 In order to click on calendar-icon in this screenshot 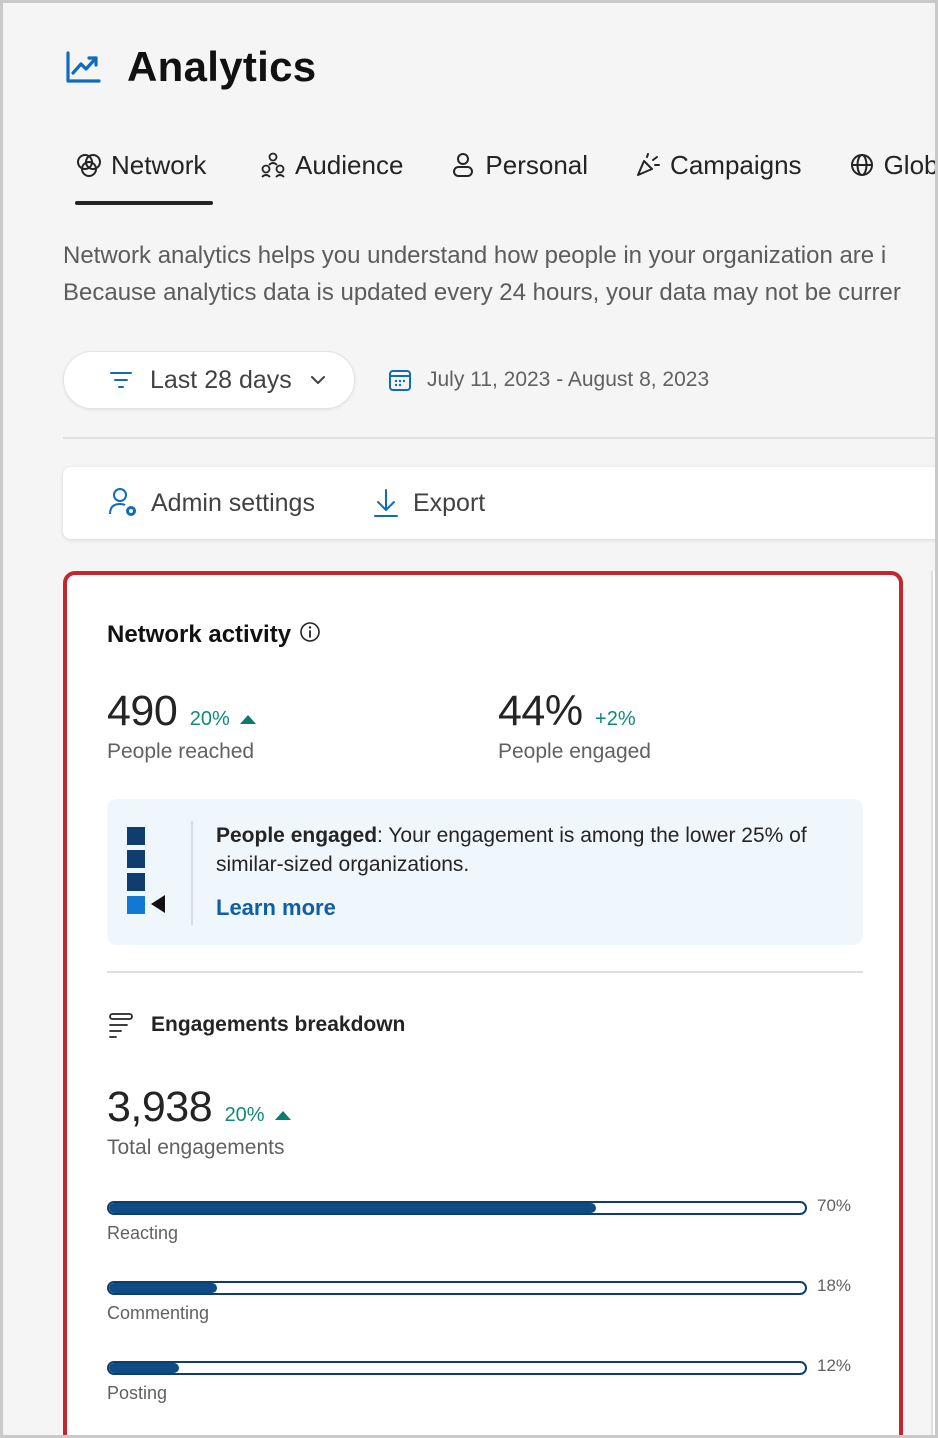, I will do `click(400, 380)`.